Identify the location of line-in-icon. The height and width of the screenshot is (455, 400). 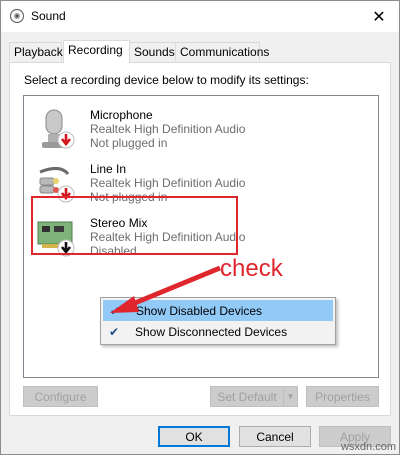
(57, 185).